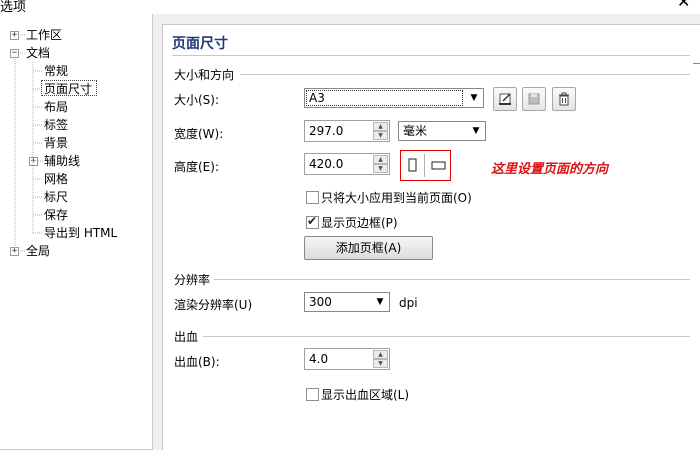  I want to click on trash-icon, so click(564, 99).